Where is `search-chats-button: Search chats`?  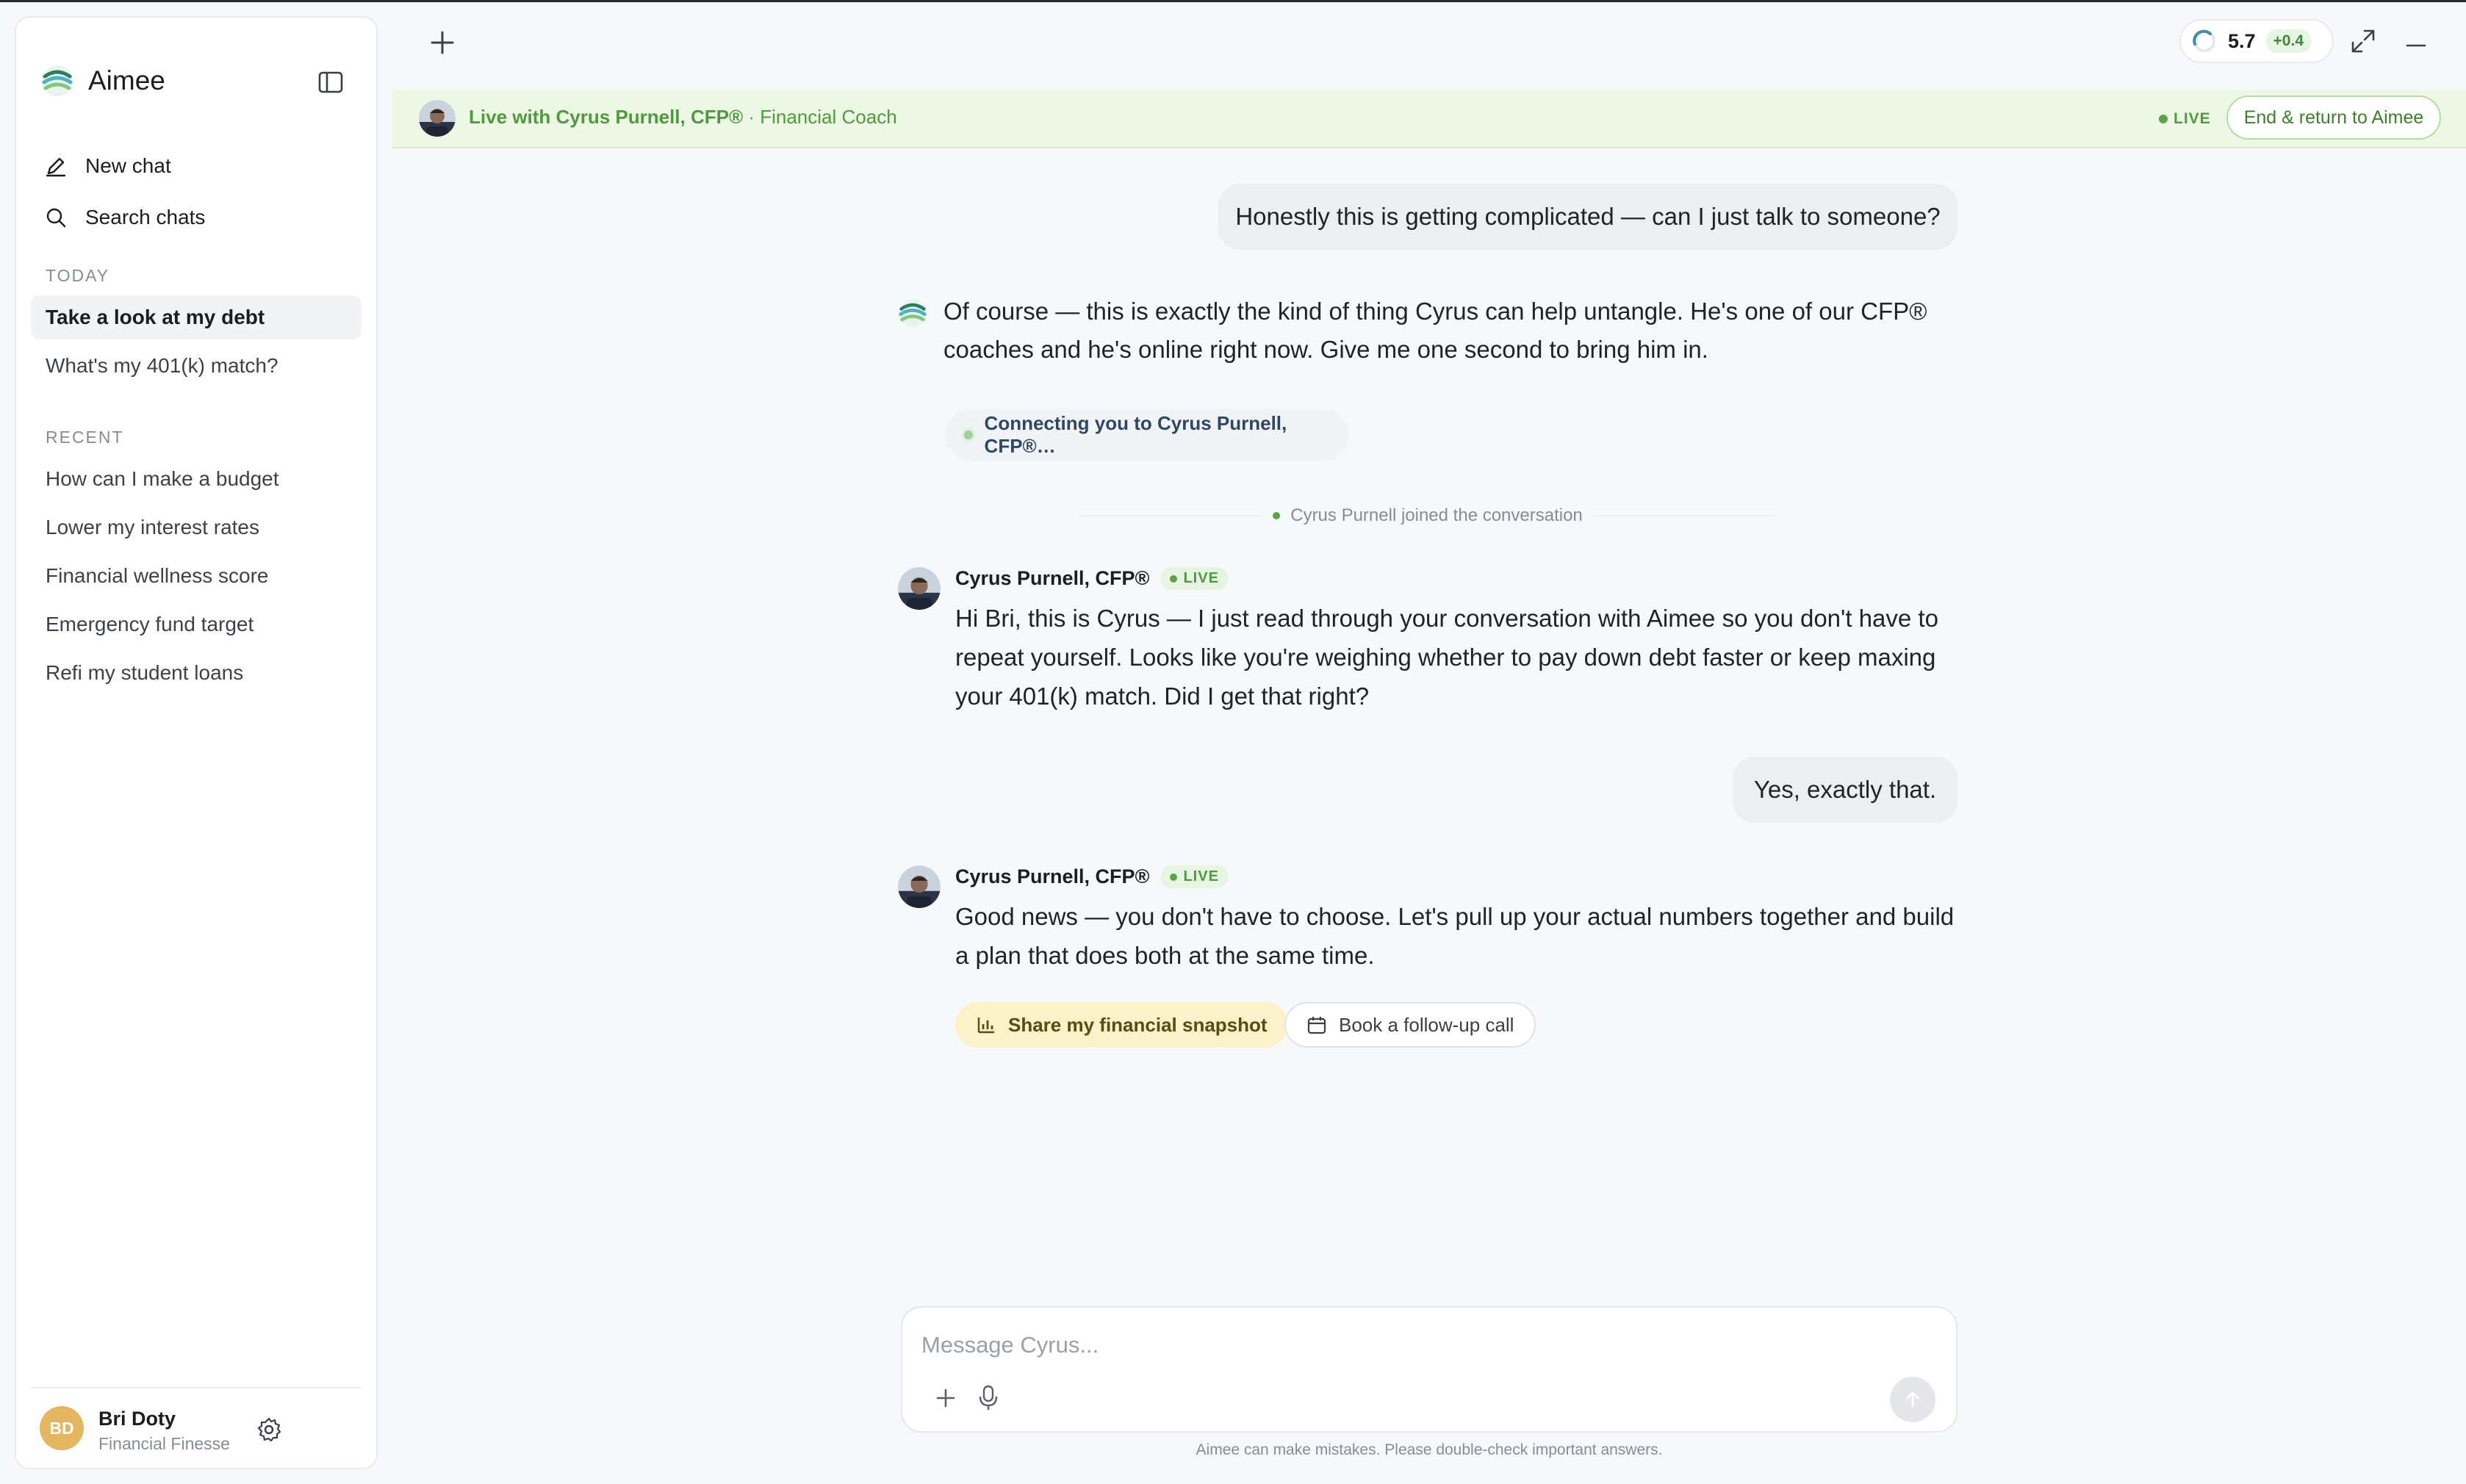
search-chats-button: Search chats is located at coordinates (125, 217).